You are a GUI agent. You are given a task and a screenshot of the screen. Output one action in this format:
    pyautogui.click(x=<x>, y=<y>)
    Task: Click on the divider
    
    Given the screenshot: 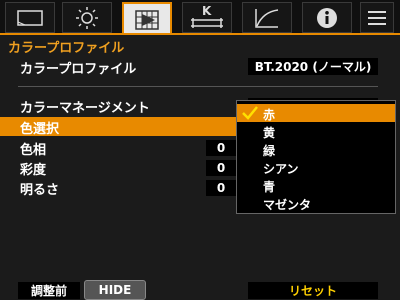 What is the action you would take?
    pyautogui.click(x=198, y=86)
    